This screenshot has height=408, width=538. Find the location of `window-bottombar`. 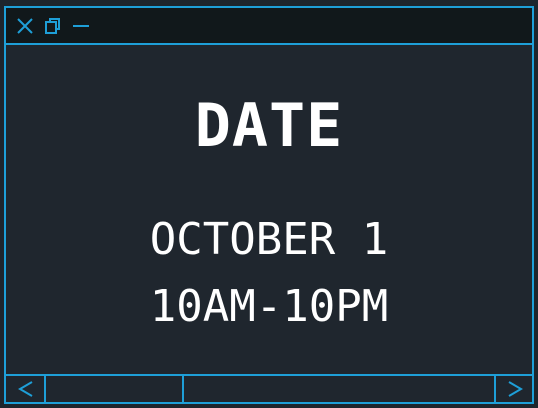

window-bottombar is located at coordinates (269, 388).